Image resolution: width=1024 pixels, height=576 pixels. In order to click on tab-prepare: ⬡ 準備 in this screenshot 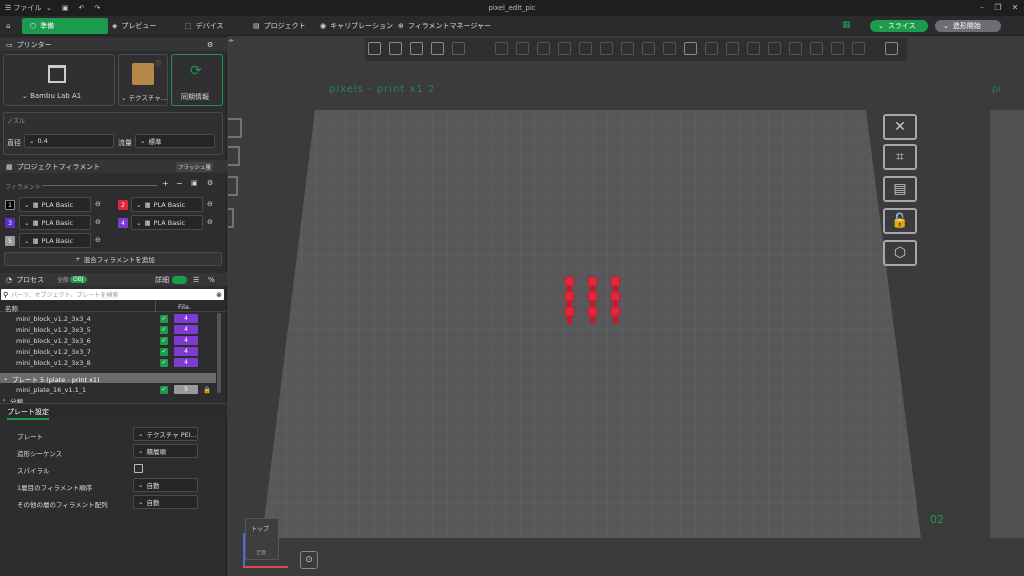, I will do `click(65, 26)`.